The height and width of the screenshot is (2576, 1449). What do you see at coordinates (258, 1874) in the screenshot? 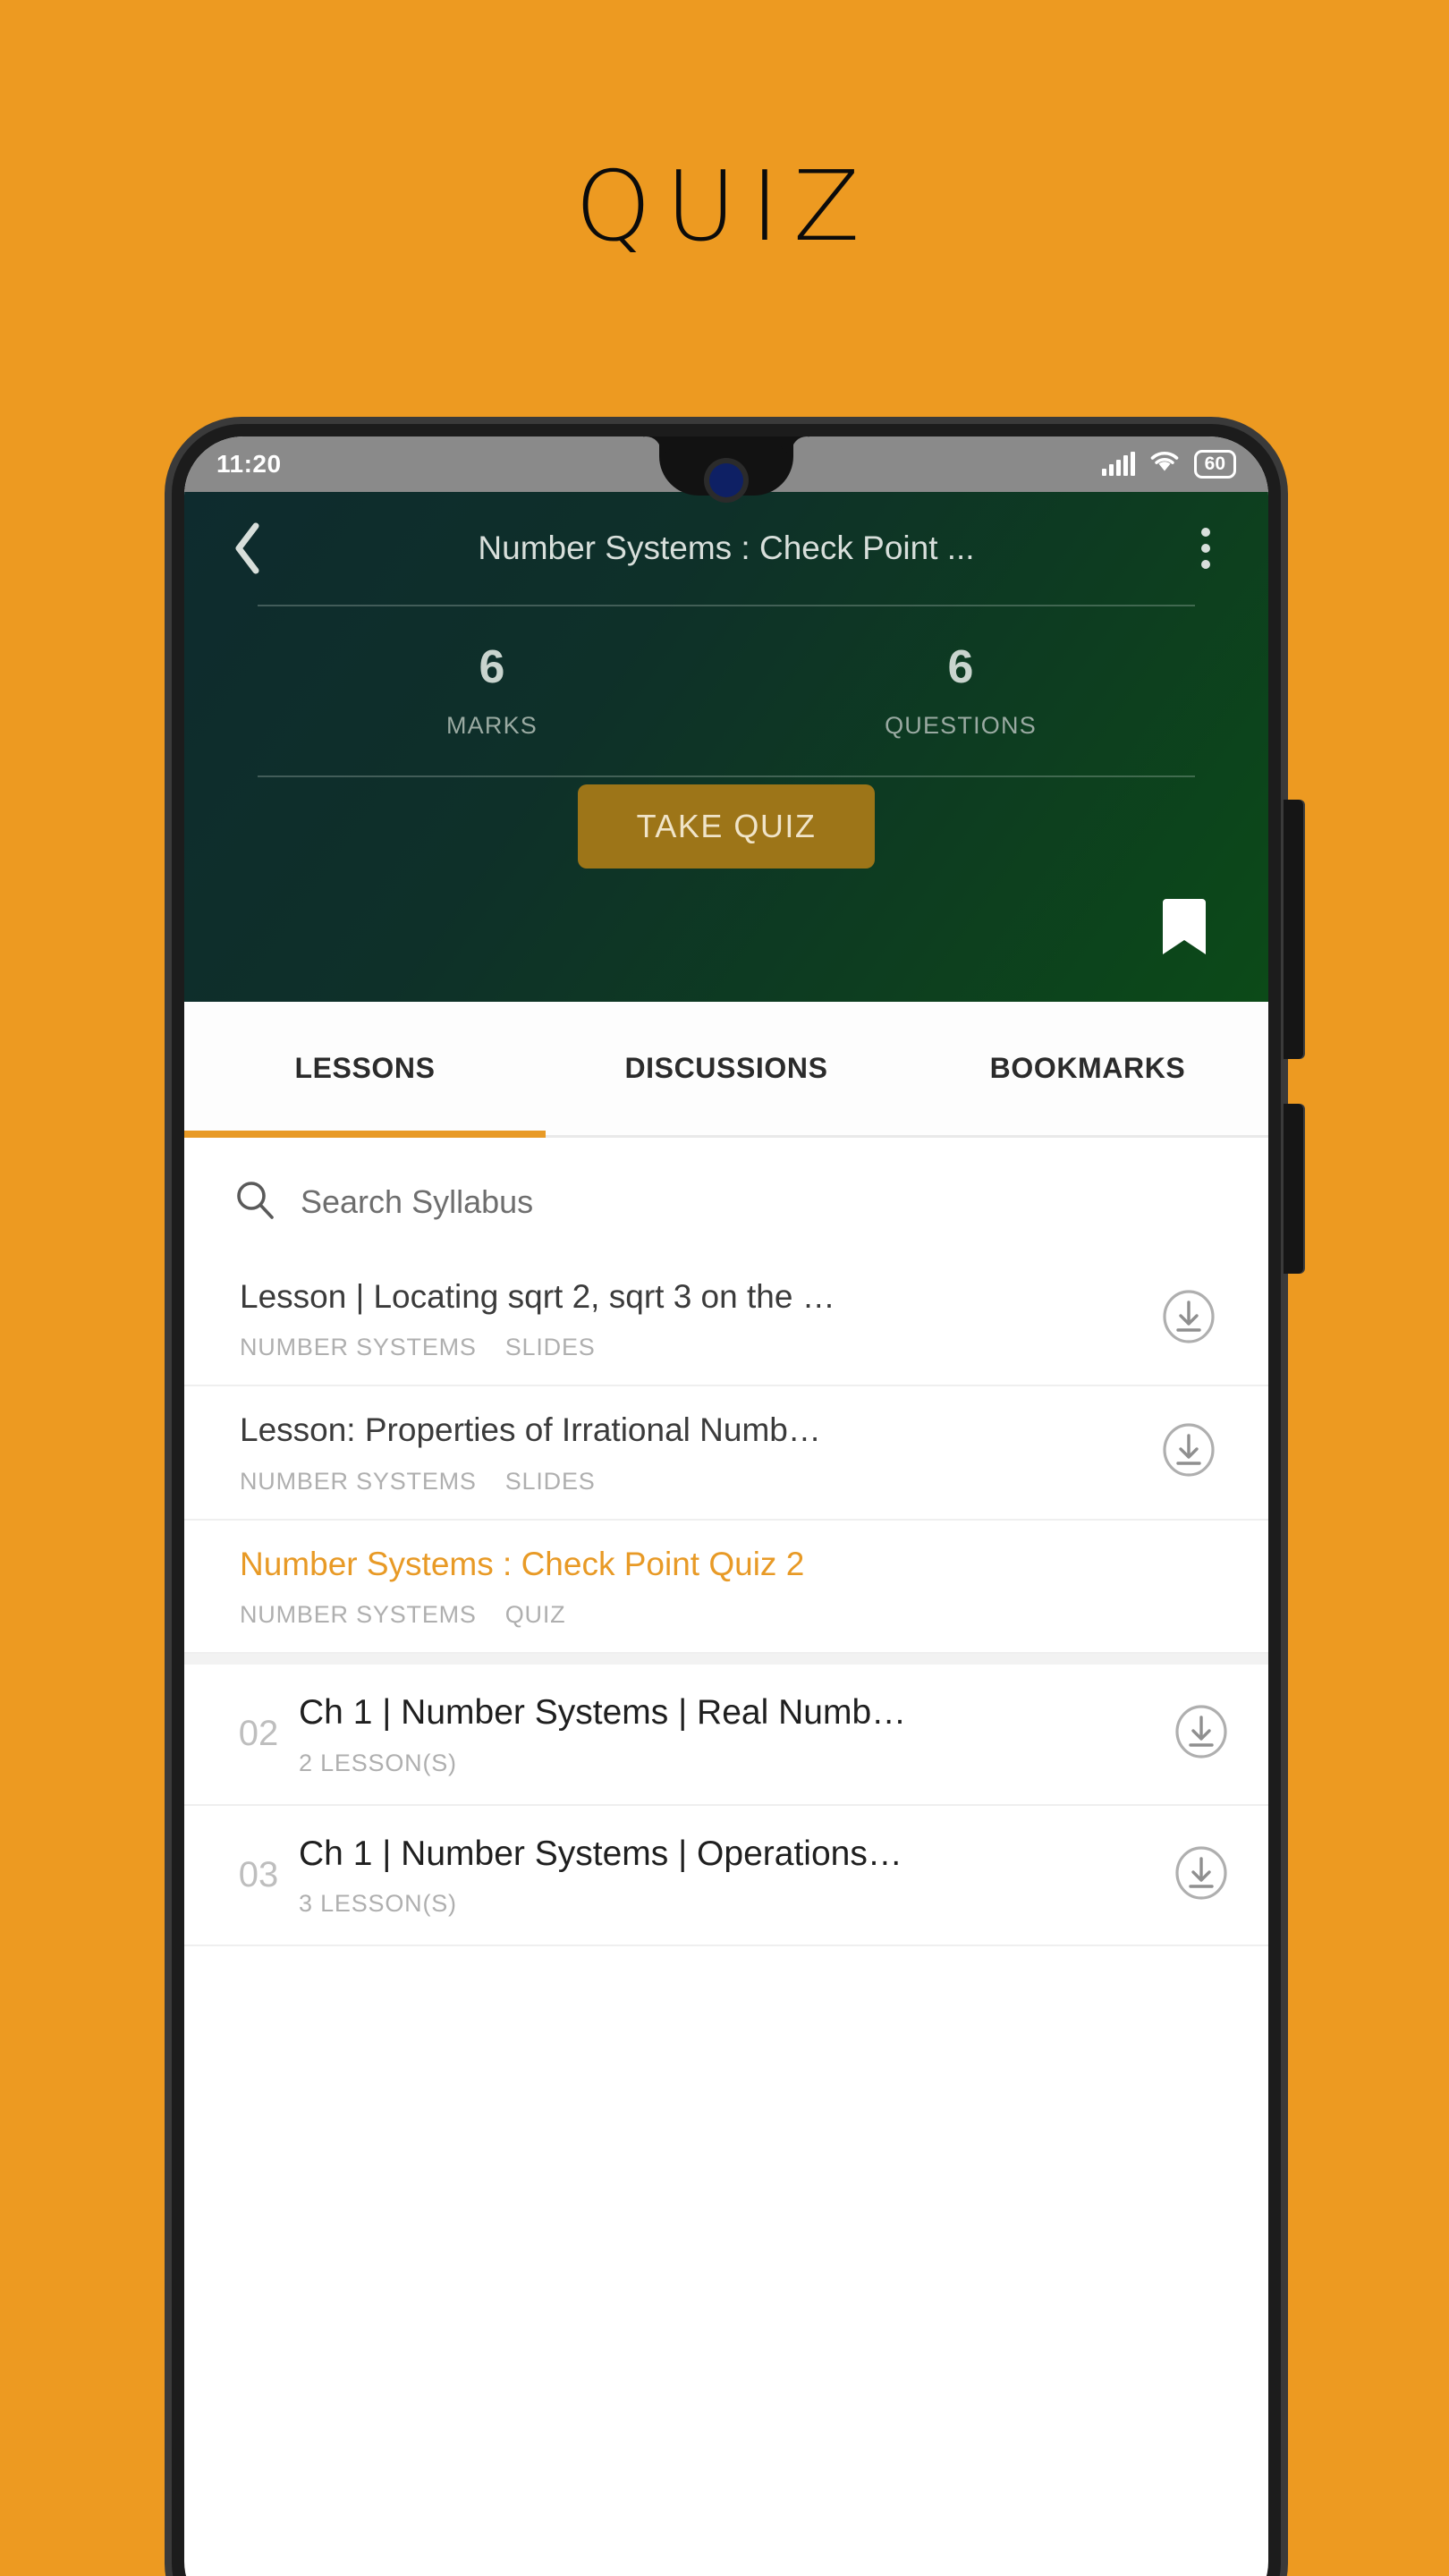
I see `chapter-index: 03` at bounding box center [258, 1874].